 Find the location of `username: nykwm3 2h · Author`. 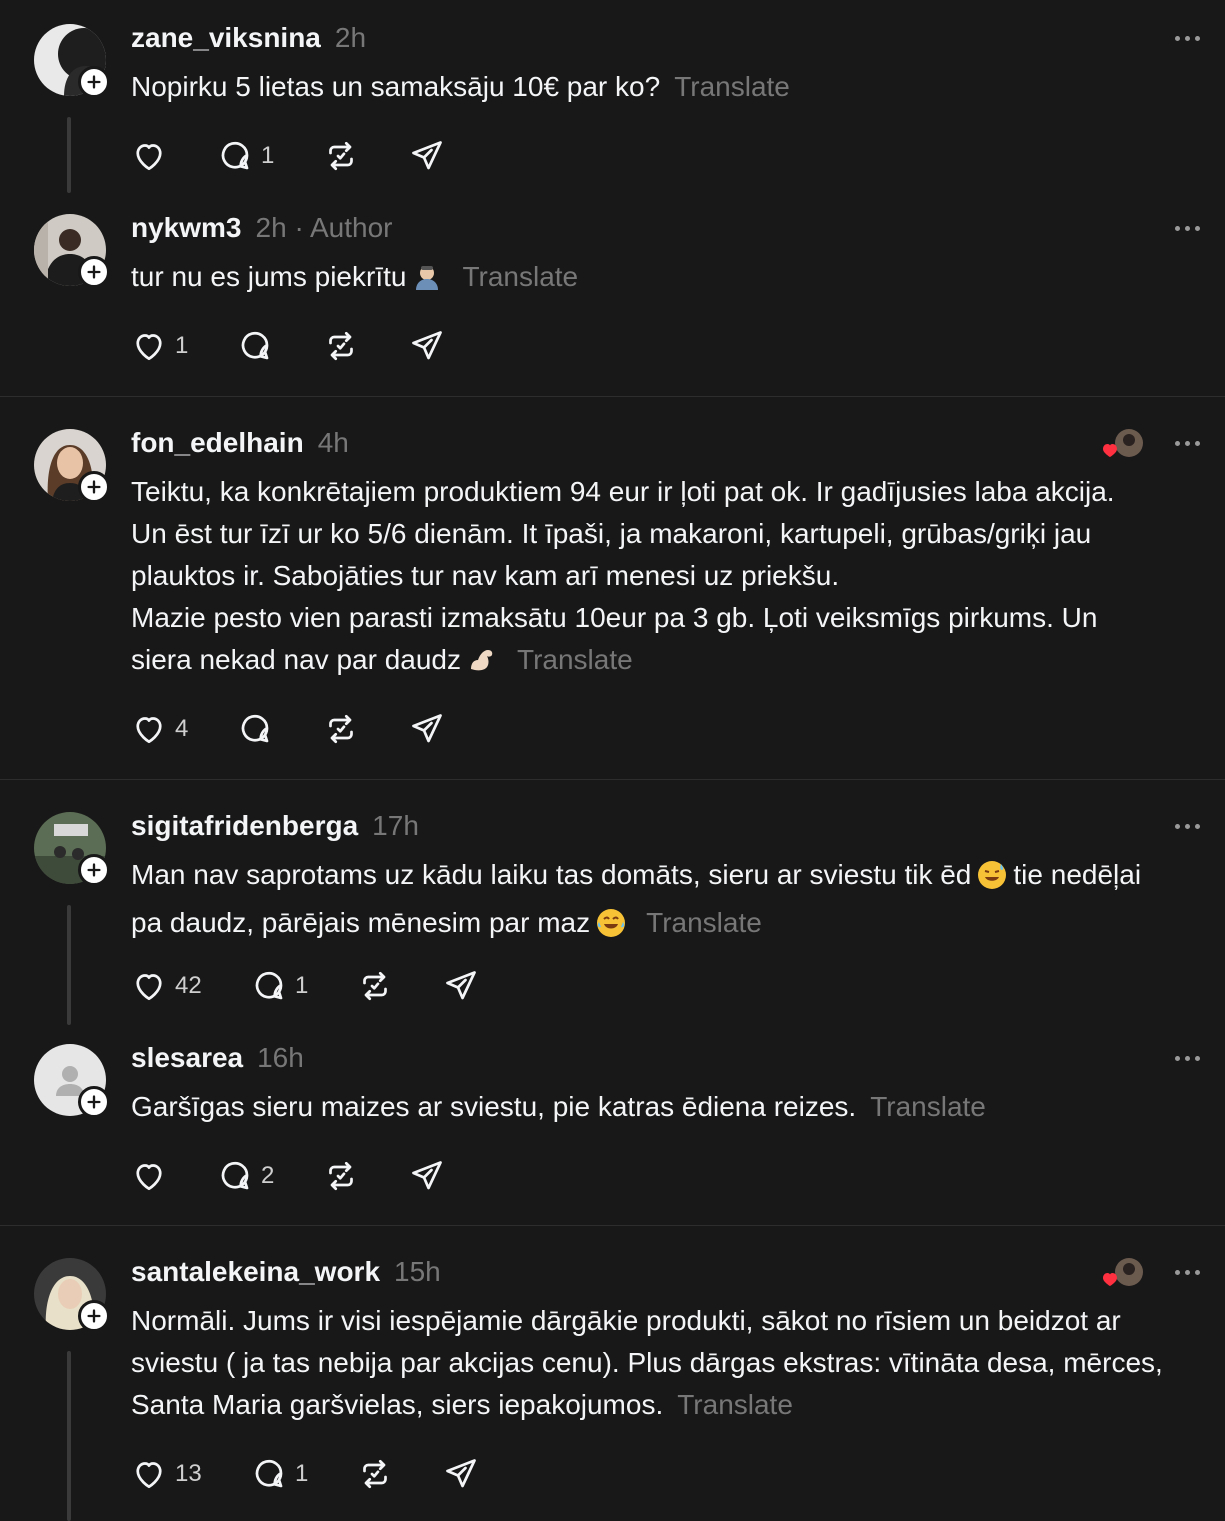

username: nykwm3 2h · Author is located at coordinates (262, 228).